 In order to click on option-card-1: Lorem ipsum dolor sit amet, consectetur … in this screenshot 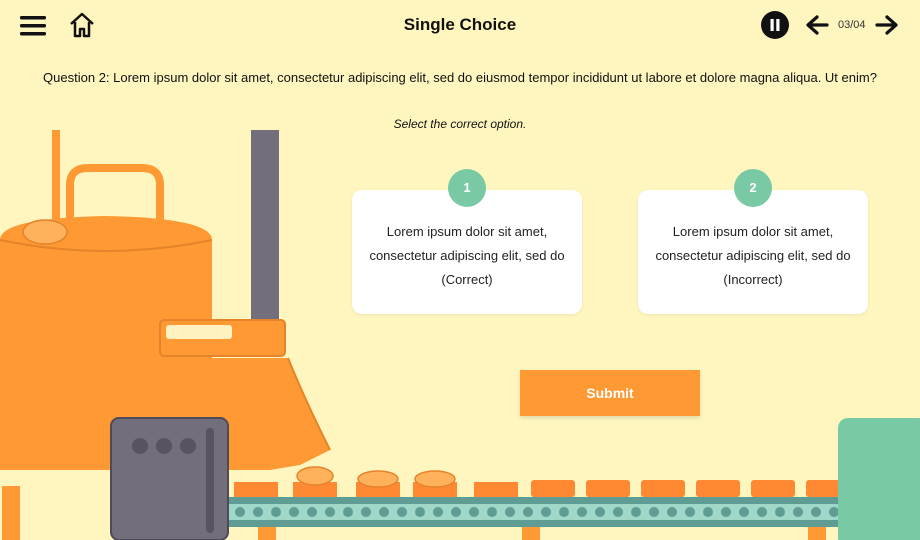, I will do `click(467, 252)`.